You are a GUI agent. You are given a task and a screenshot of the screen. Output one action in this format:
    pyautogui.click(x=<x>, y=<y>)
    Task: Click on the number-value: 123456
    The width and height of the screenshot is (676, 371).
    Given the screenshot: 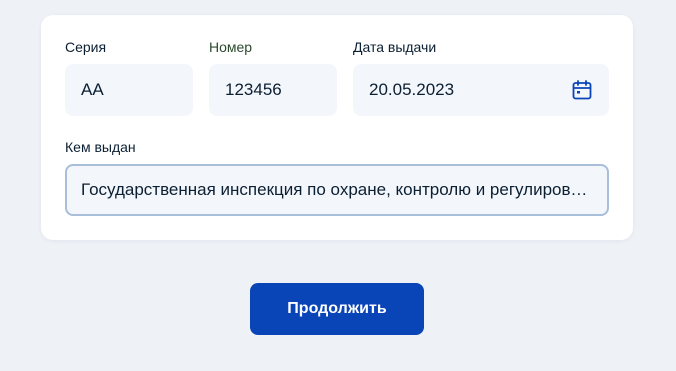 What is the action you would take?
    pyautogui.click(x=253, y=89)
    